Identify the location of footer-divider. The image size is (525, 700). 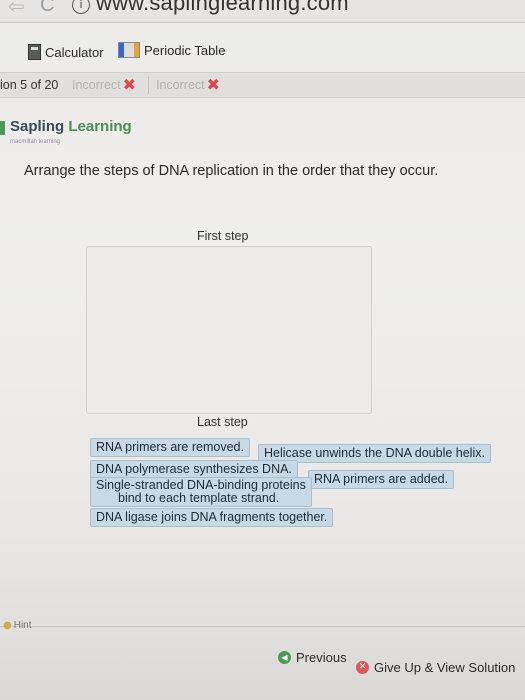
(262, 626).